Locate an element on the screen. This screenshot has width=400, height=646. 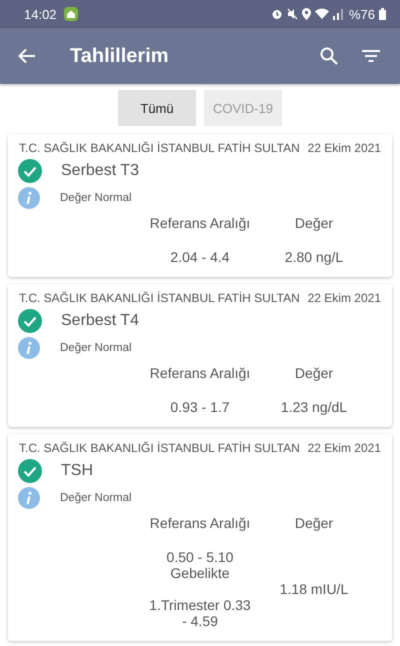
test-name: Serbest T3 is located at coordinates (100, 171).